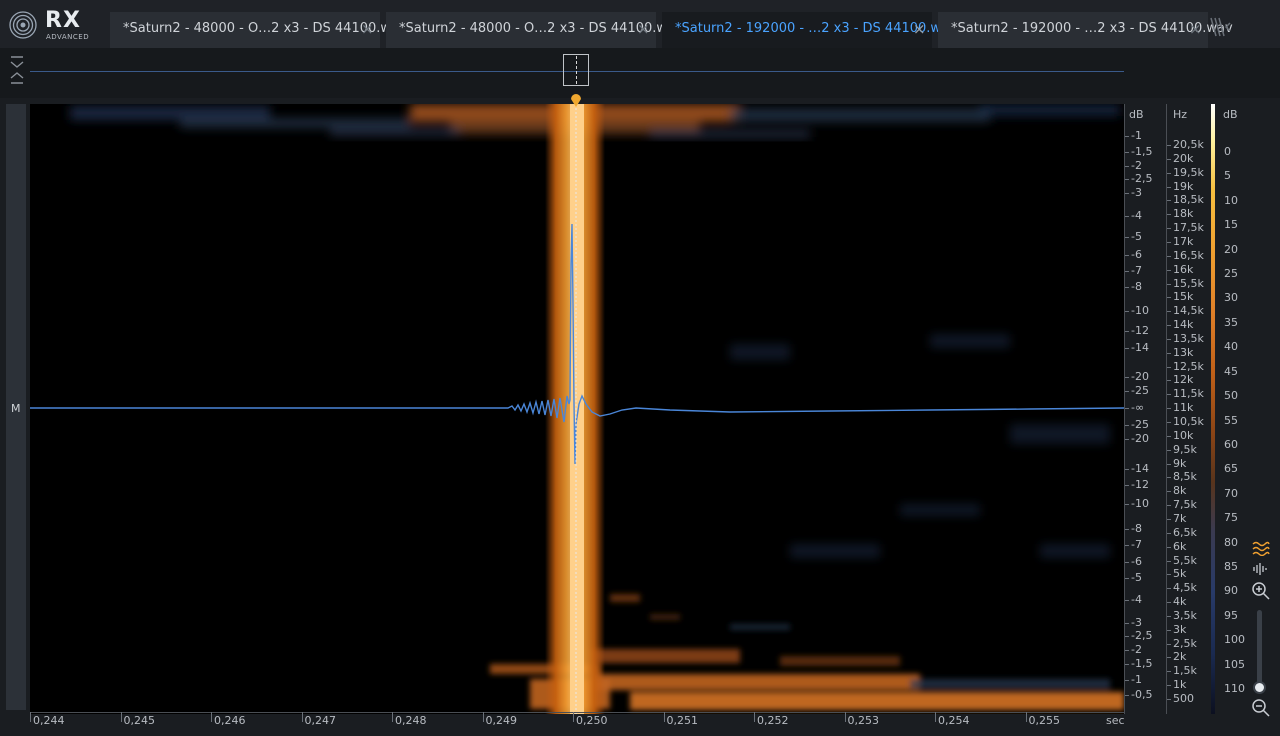  What do you see at coordinates (1180, 629) in the screenshot?
I see `freq-tick-label: 3k` at bounding box center [1180, 629].